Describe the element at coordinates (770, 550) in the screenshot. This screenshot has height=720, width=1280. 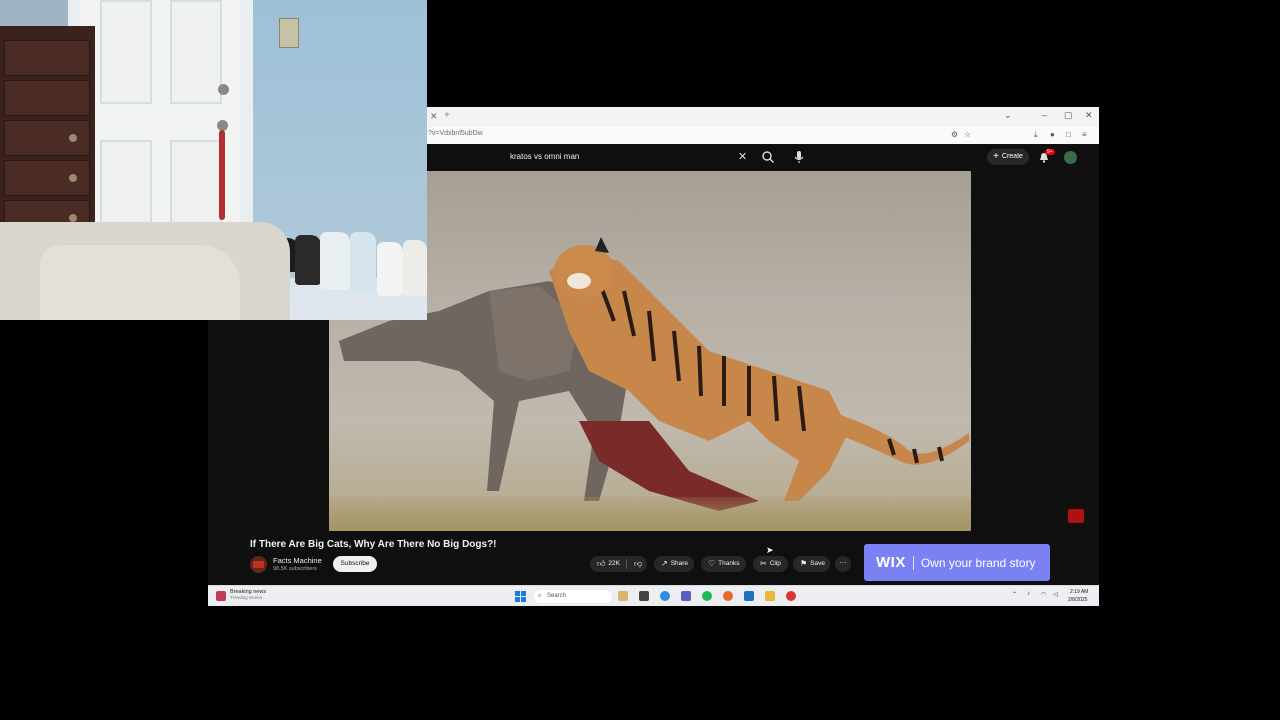
I see `mouse-cursor-icon: ➤` at that location.